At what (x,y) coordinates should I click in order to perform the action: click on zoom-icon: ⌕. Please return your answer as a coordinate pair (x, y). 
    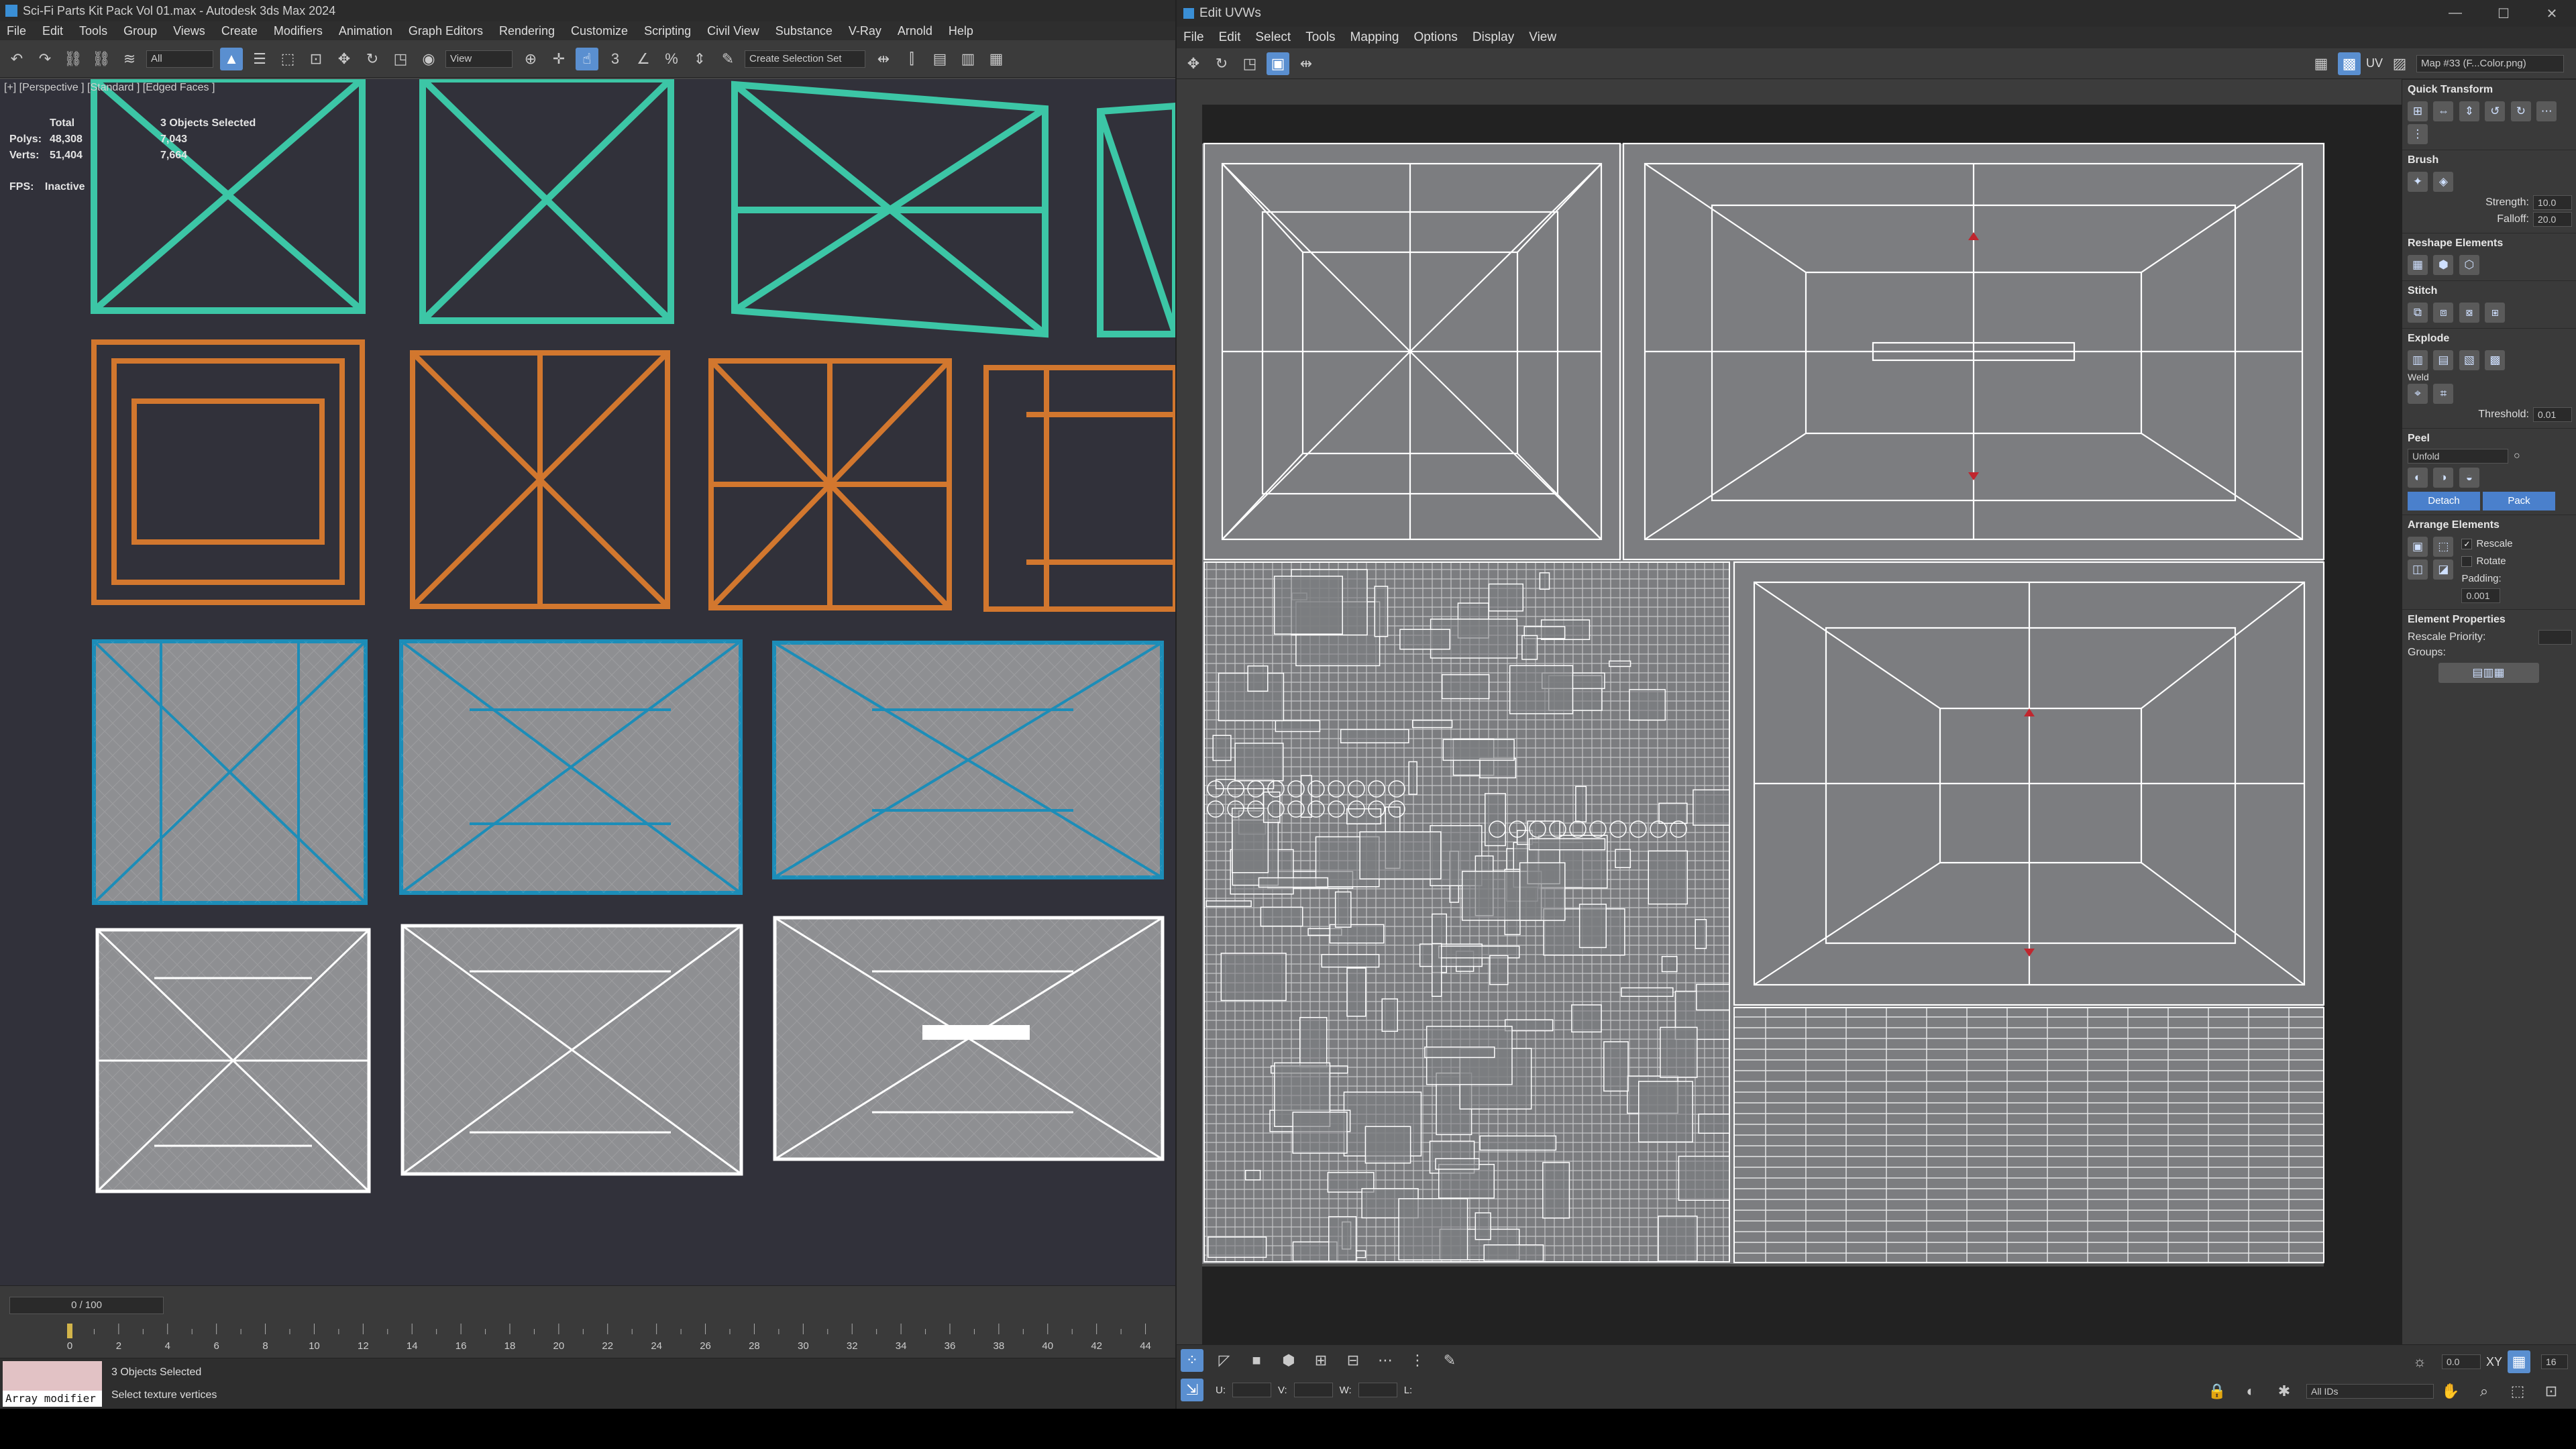
    Looking at the image, I should click on (2484, 1391).